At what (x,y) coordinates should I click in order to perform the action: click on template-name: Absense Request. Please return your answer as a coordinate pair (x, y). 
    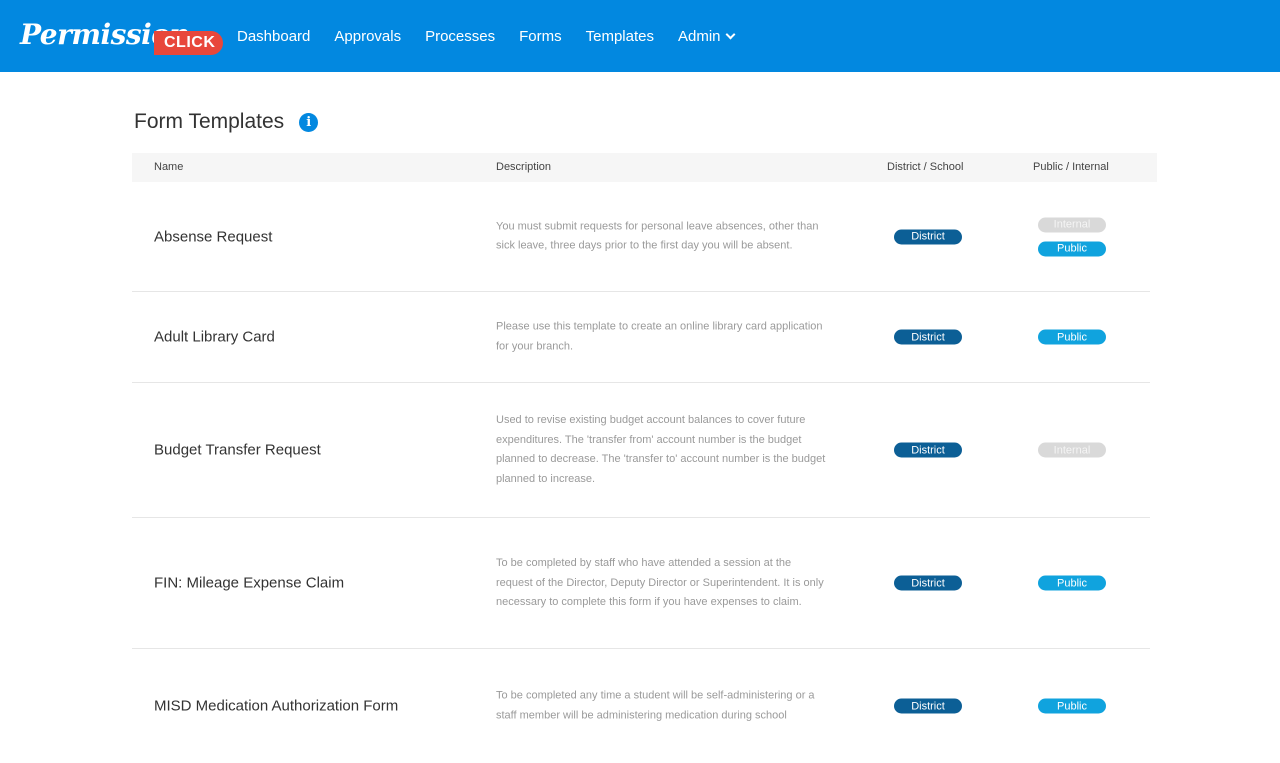
    Looking at the image, I should click on (213, 236).